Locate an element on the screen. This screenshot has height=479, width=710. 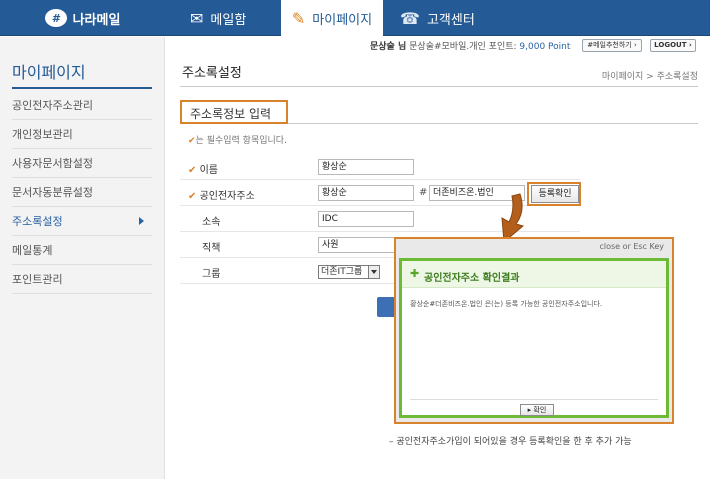
sidebar-item-point-management: 포인트관리 is located at coordinates (82, 279).